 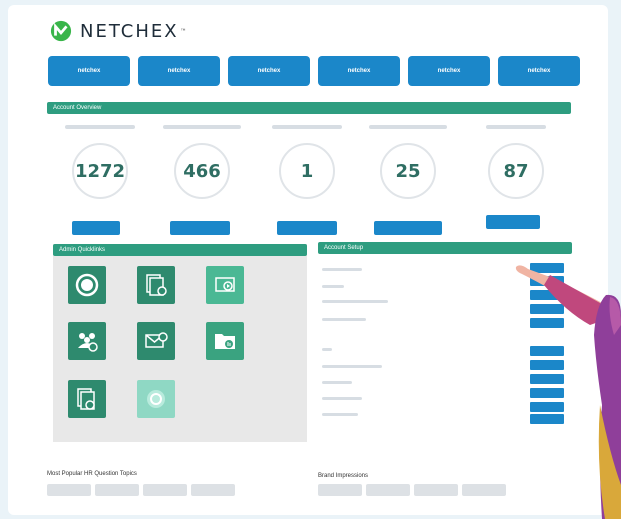 I want to click on metric-card-2: 466, so click(x=202, y=180).